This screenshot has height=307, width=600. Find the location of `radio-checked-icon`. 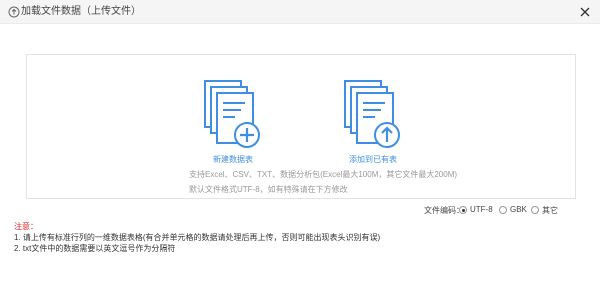

radio-checked-icon is located at coordinates (463, 210).